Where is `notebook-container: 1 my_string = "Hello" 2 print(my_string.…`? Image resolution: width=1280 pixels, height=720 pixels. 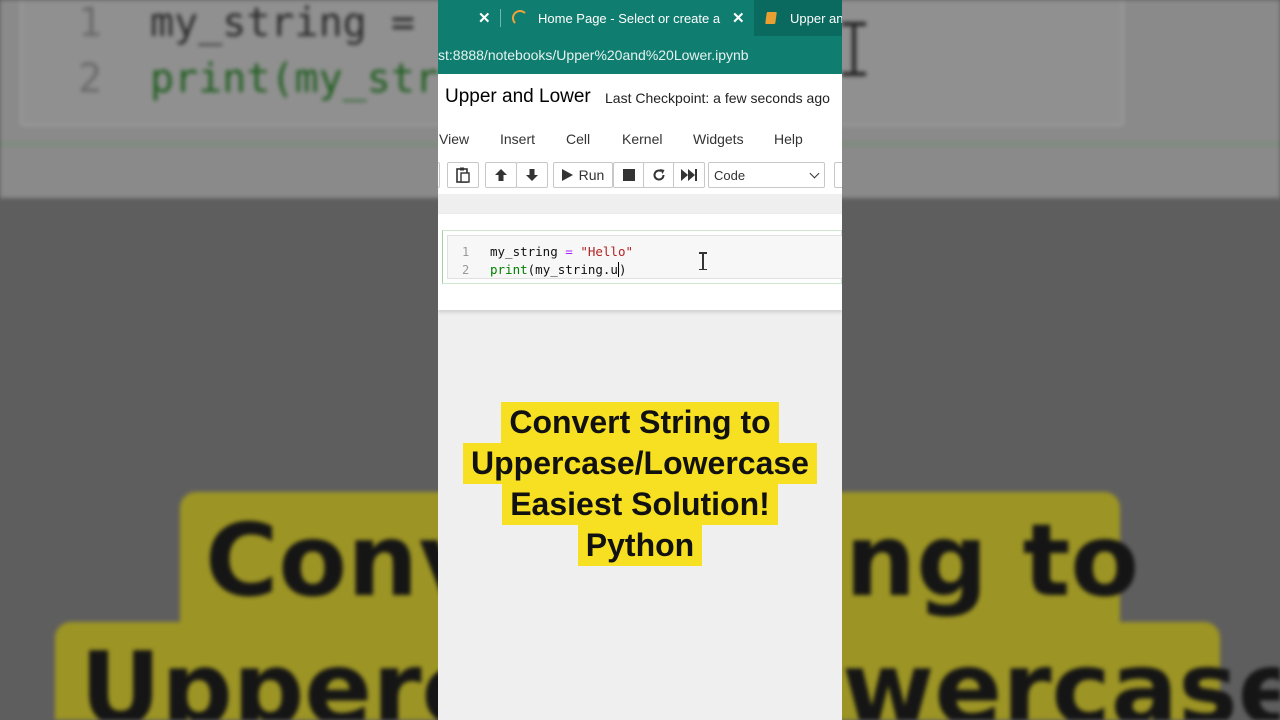 notebook-container: 1 my_string = "Hello" 2 print(my_string.… is located at coordinates (640, 262).